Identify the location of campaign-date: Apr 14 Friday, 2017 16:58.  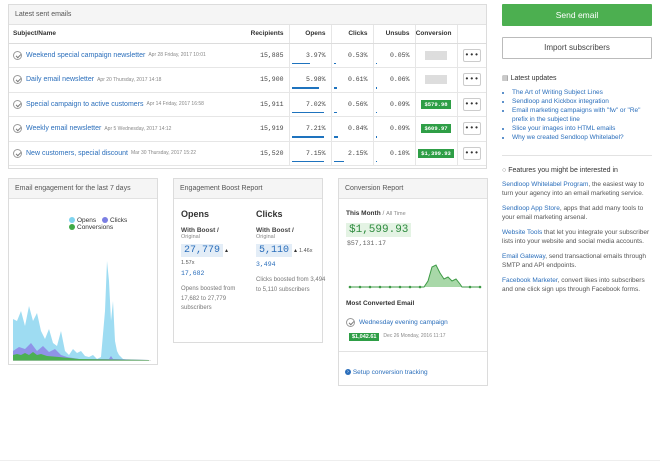
(175, 104).